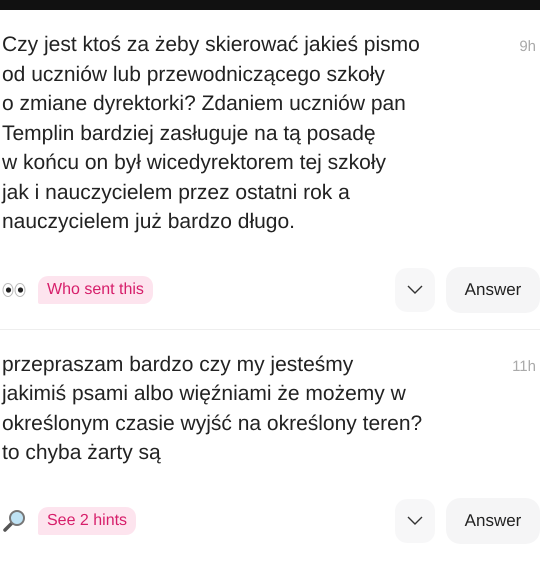  I want to click on hint-bubble: Who sent this, so click(95, 290).